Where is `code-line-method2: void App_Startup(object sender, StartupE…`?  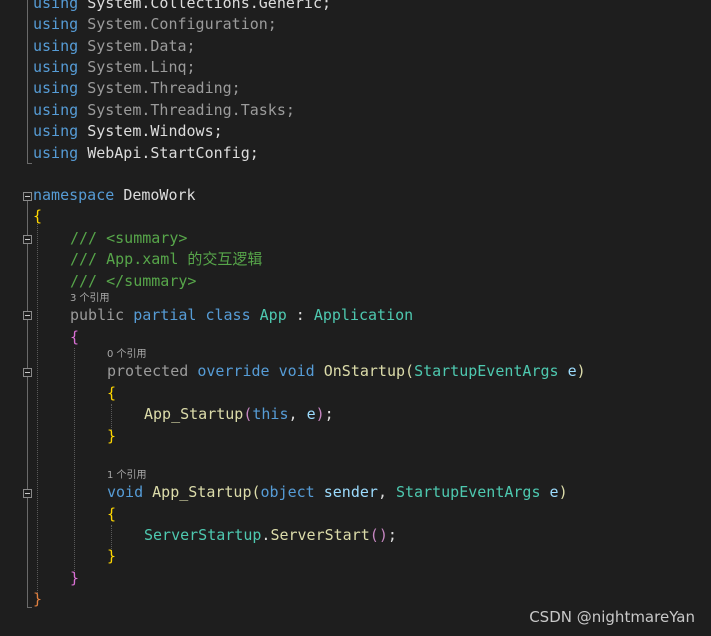 code-line-method2: void App_Startup(object sender, StartupE… is located at coordinates (355, 492).